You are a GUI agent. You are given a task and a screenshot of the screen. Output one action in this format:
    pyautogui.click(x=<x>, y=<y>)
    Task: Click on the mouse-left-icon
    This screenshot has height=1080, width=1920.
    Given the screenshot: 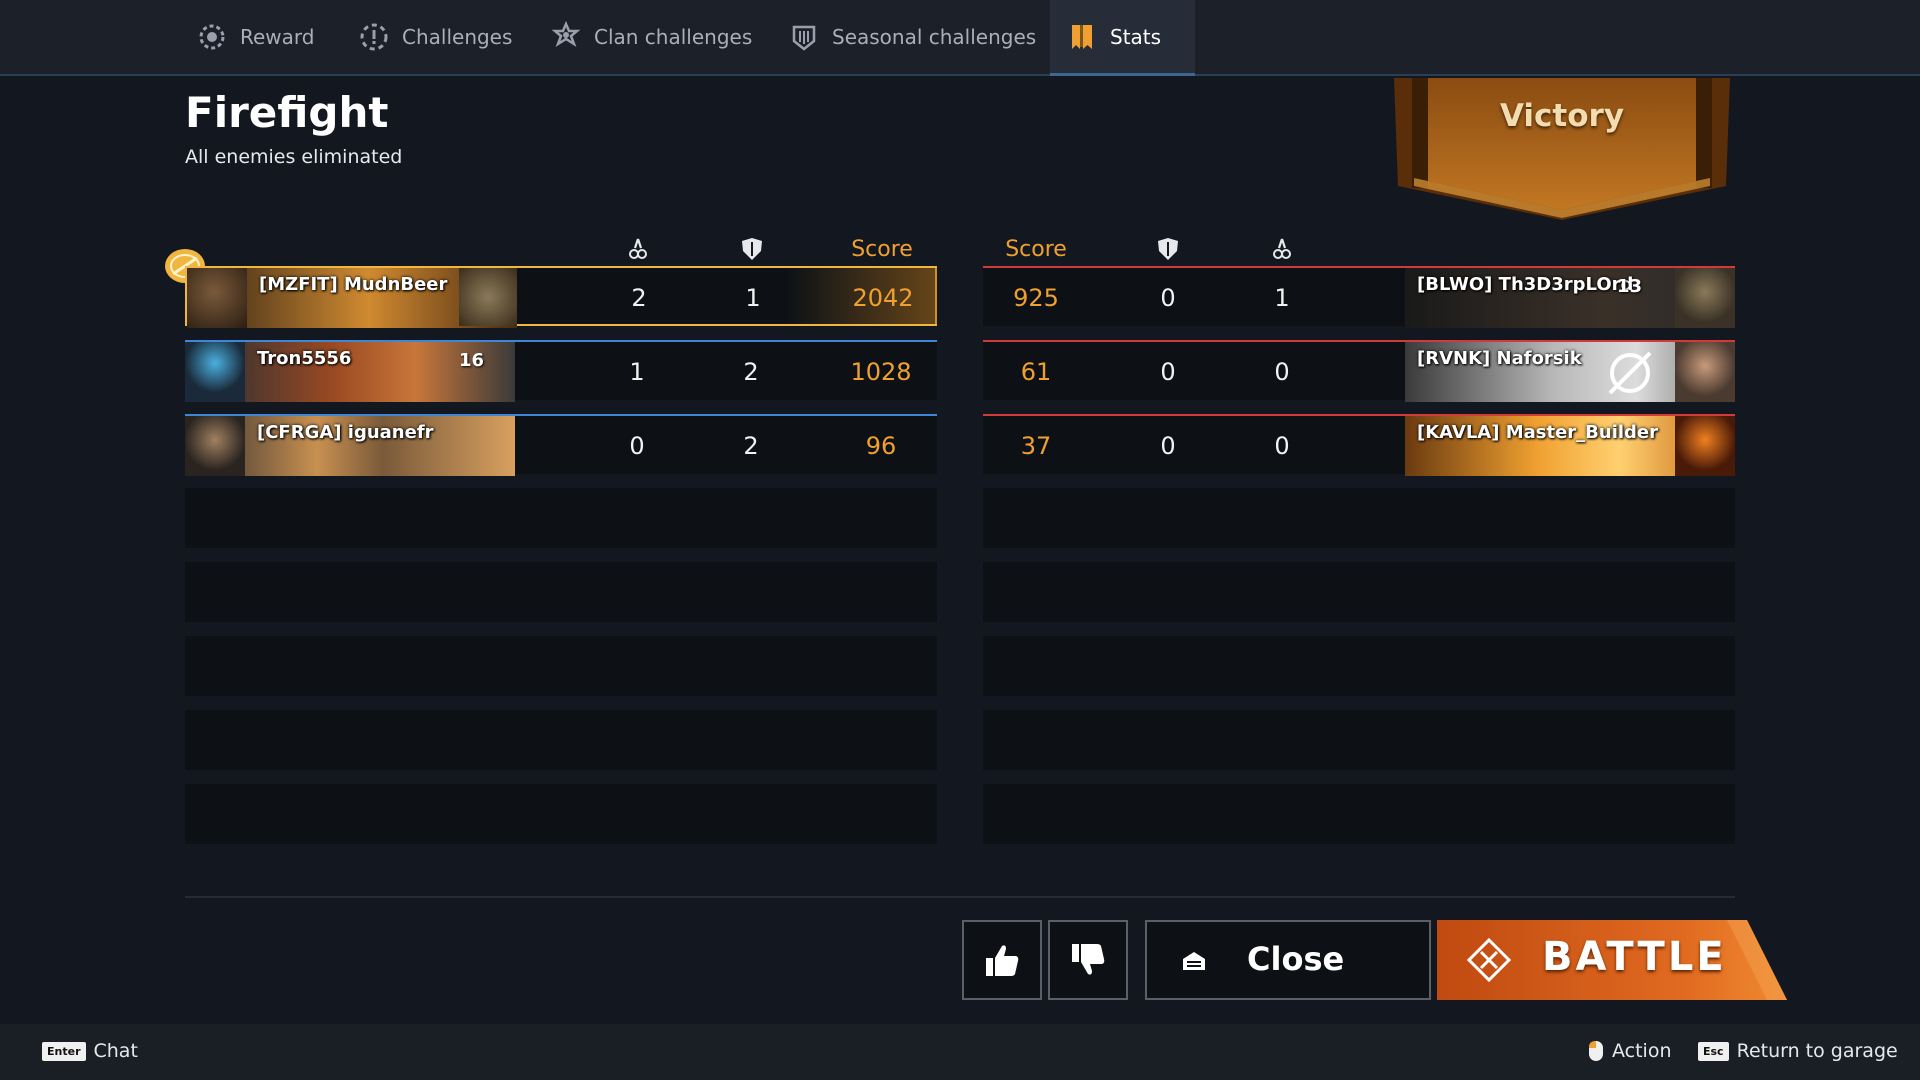 What is the action you would take?
    pyautogui.click(x=1596, y=1051)
    